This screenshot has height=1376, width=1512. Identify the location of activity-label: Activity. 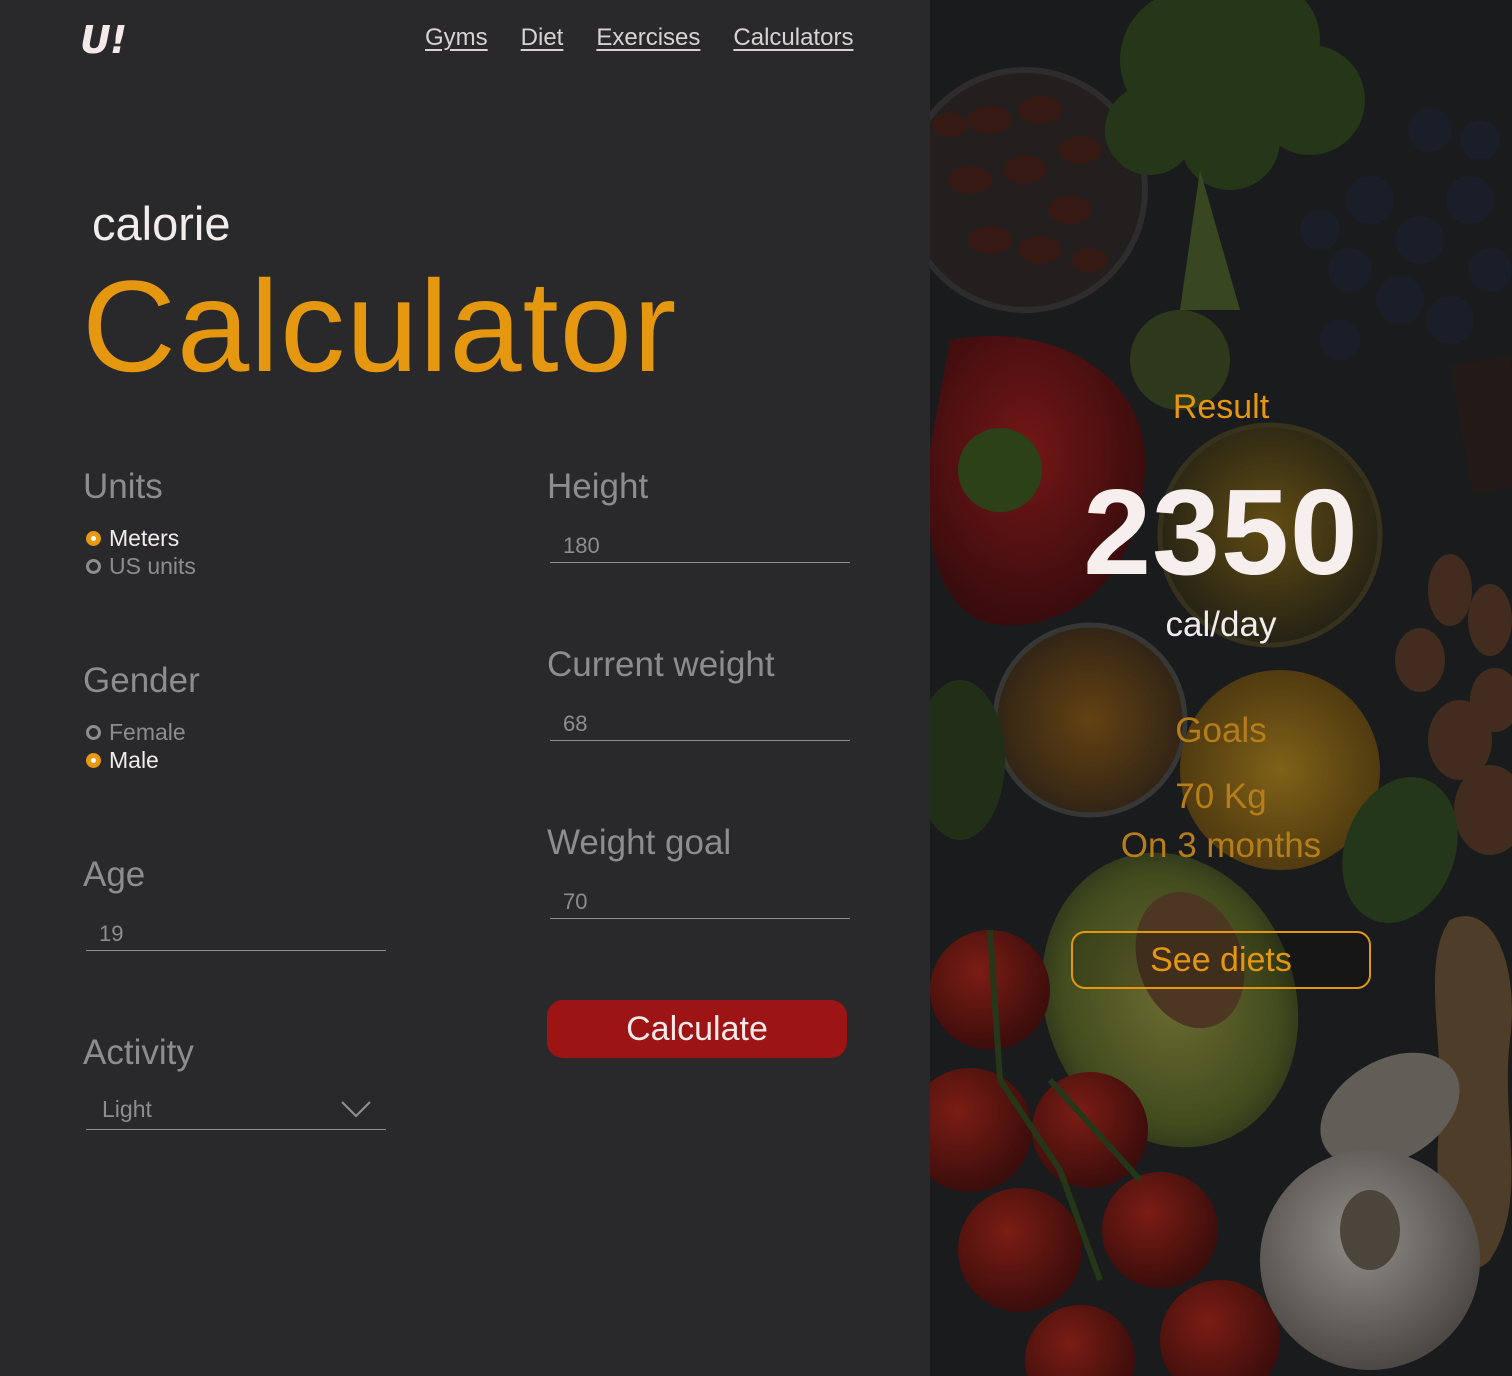
(138, 1052).